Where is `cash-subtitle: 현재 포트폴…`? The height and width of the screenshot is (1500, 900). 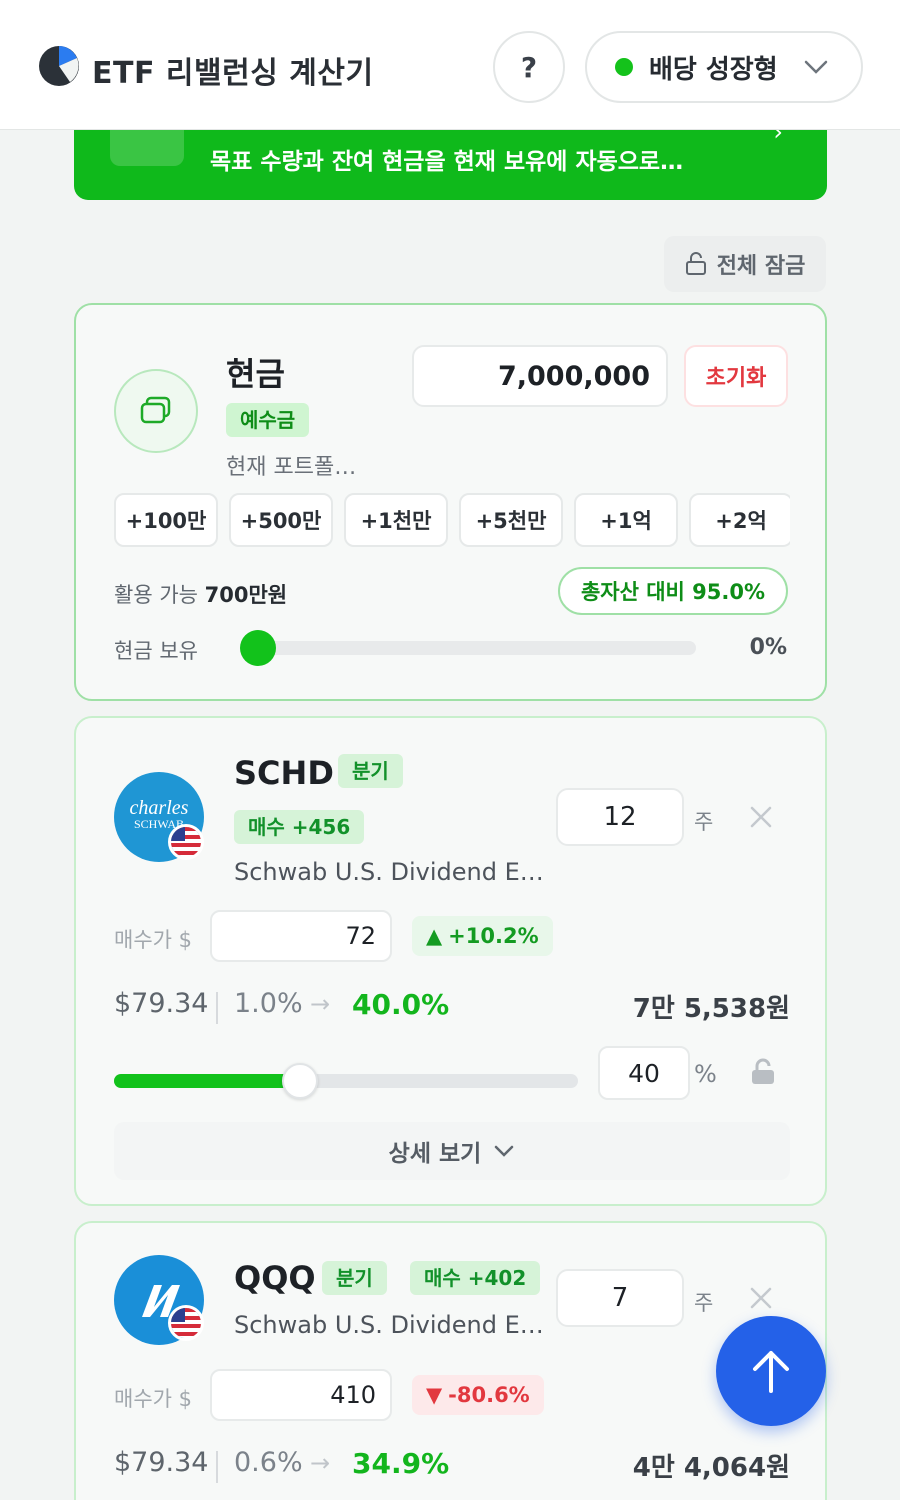 cash-subtitle: 현재 포트폴… is located at coordinates (291, 467).